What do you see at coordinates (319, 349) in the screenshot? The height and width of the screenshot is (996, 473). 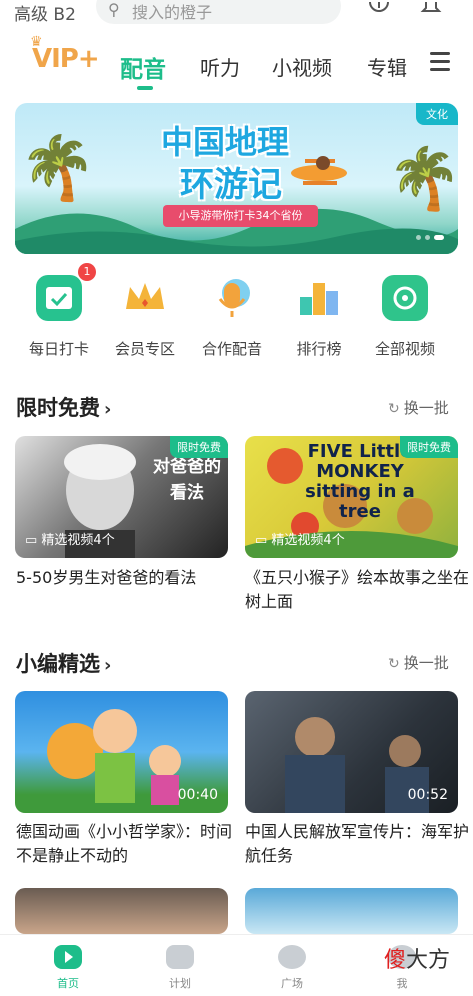 I see `quick-label: 排行榜` at bounding box center [319, 349].